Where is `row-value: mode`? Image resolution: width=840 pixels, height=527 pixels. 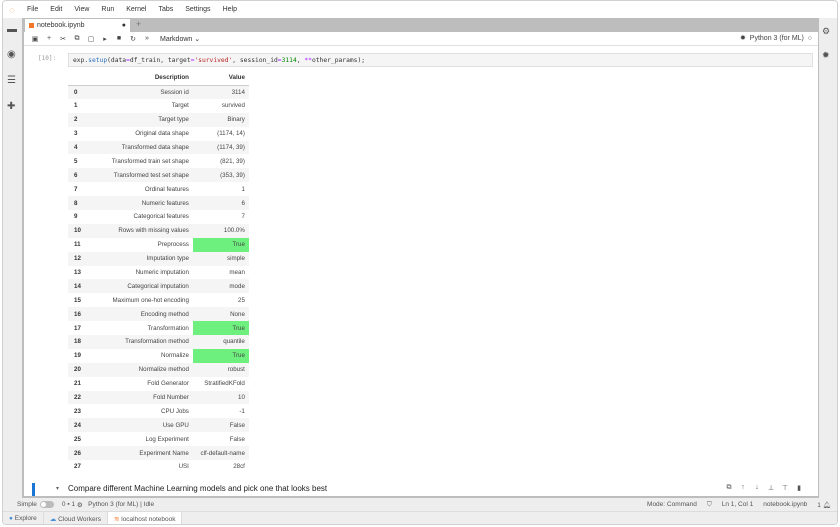 row-value: mode is located at coordinates (220, 286).